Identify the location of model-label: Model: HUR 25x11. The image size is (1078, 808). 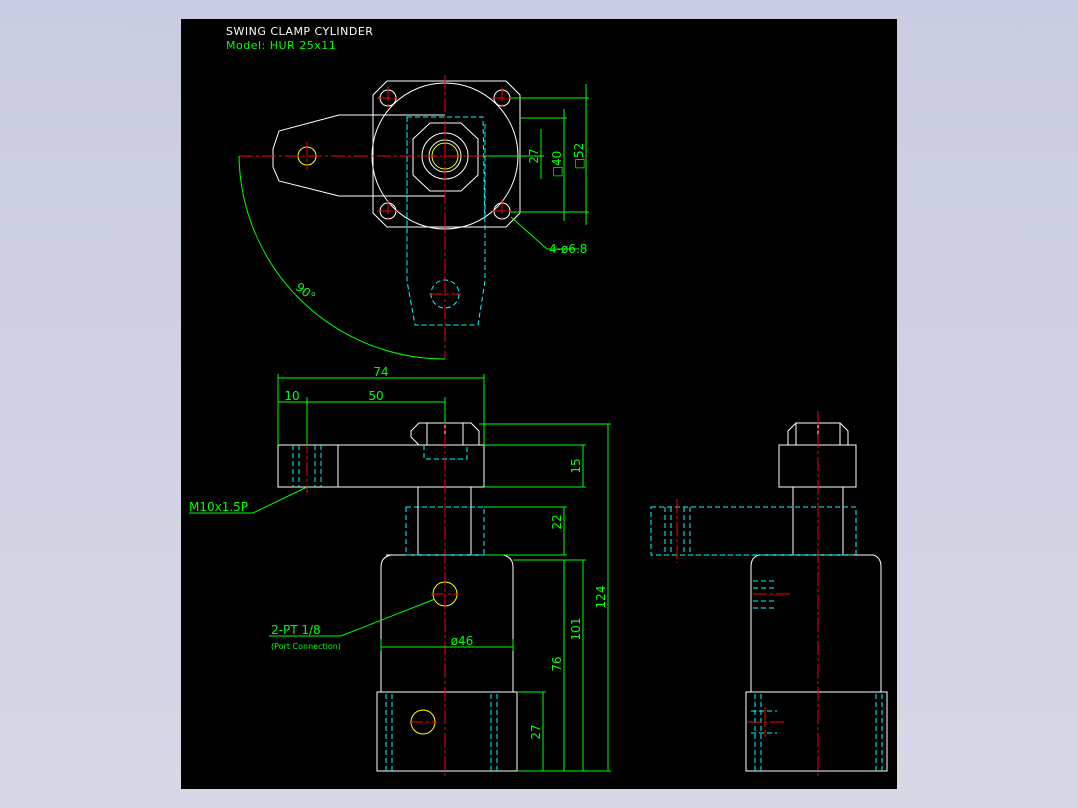
(281, 45).